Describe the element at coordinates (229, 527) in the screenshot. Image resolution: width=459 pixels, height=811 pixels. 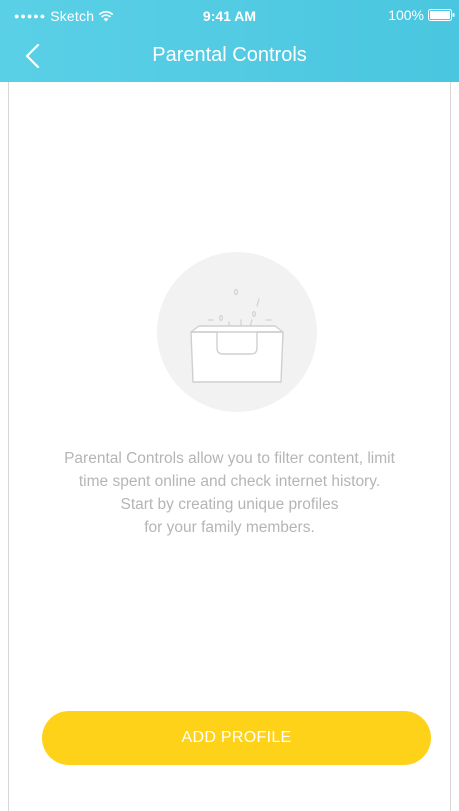
I see `message-line-4: for your family members.` at that location.